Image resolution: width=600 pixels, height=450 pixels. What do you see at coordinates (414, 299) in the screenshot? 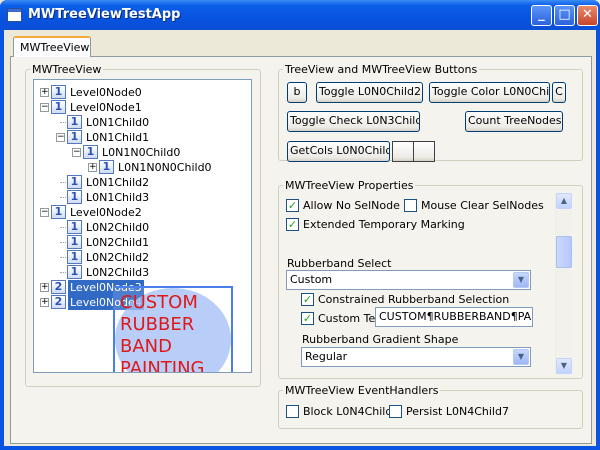
I see `constrained-rubberband-label: Constrained Rubberband Selection` at bounding box center [414, 299].